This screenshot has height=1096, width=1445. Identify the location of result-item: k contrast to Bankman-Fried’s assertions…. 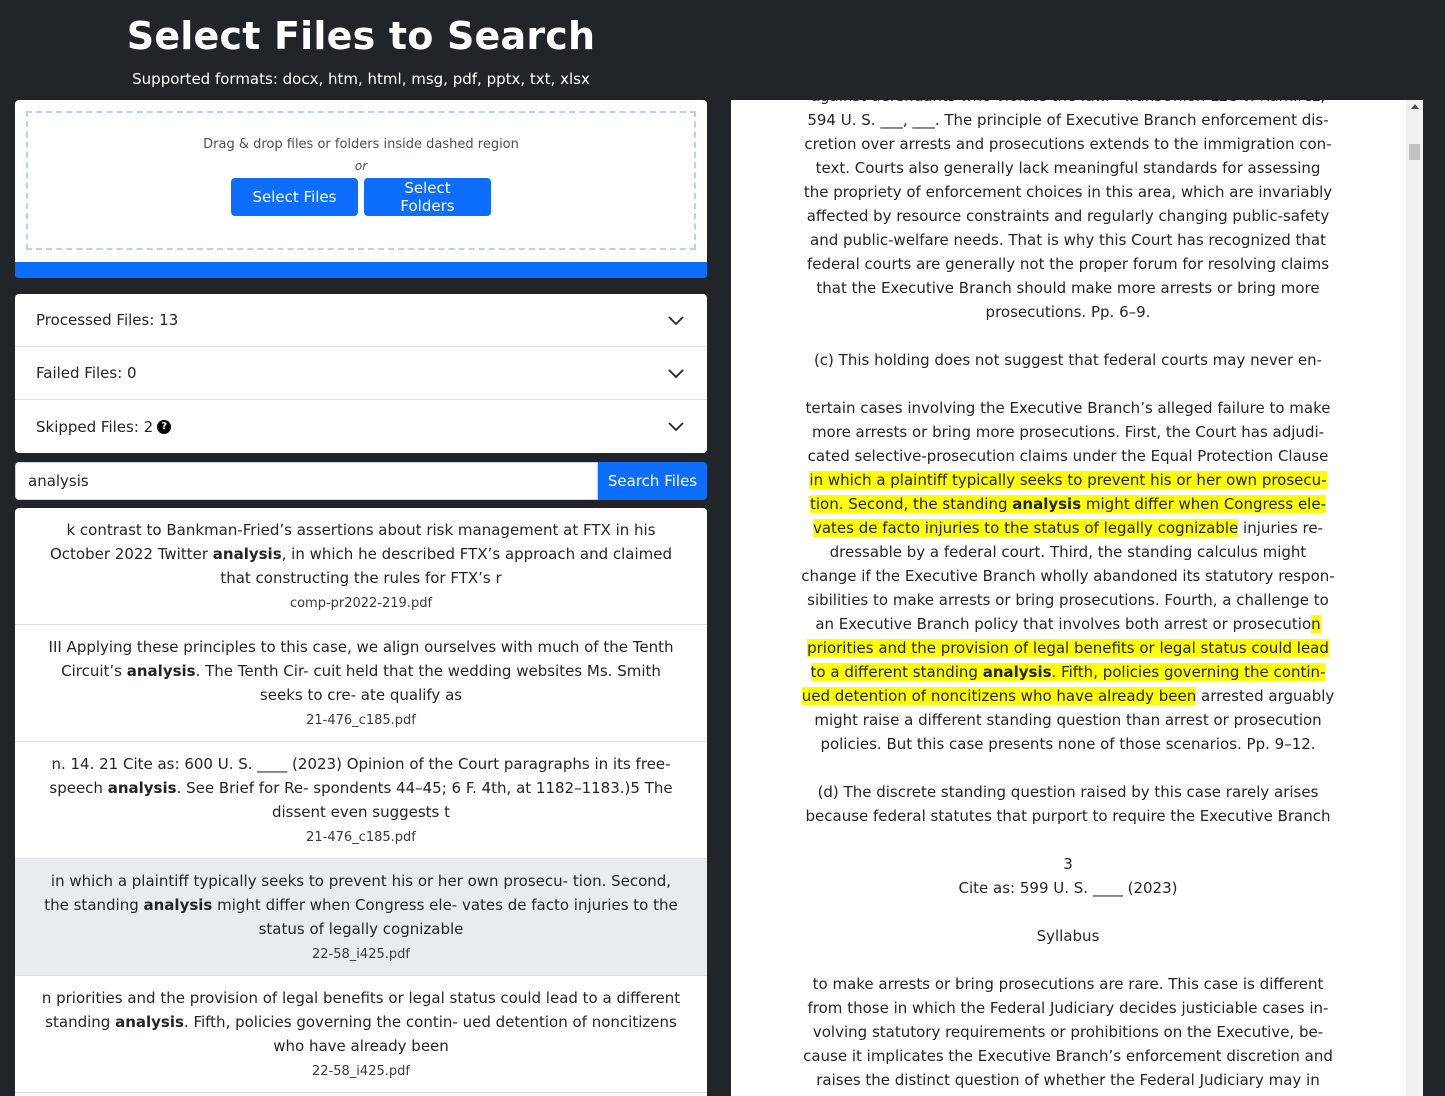
(361, 566).